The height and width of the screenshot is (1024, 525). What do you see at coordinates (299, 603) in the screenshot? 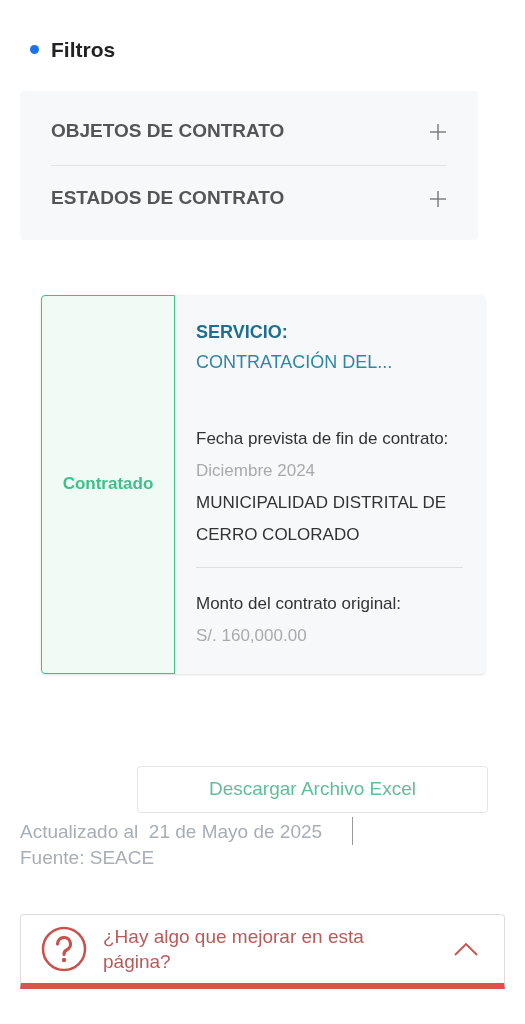
I see `amount-label: Monto del contrato original:` at bounding box center [299, 603].